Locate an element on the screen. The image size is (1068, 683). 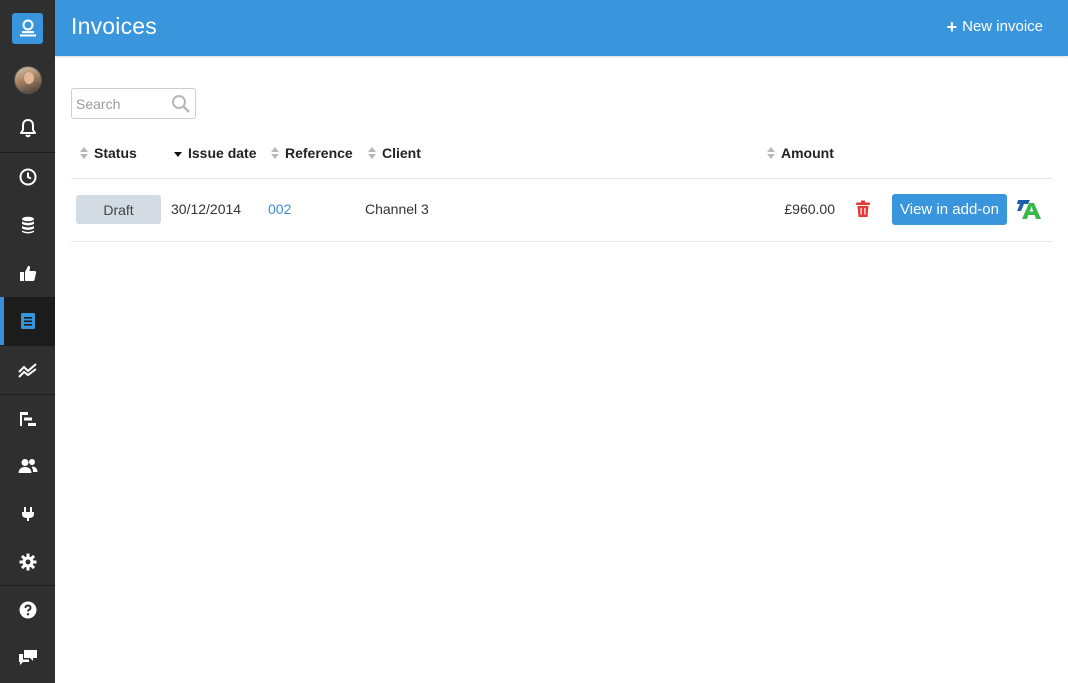
column-label: Reference is located at coordinates (319, 153).